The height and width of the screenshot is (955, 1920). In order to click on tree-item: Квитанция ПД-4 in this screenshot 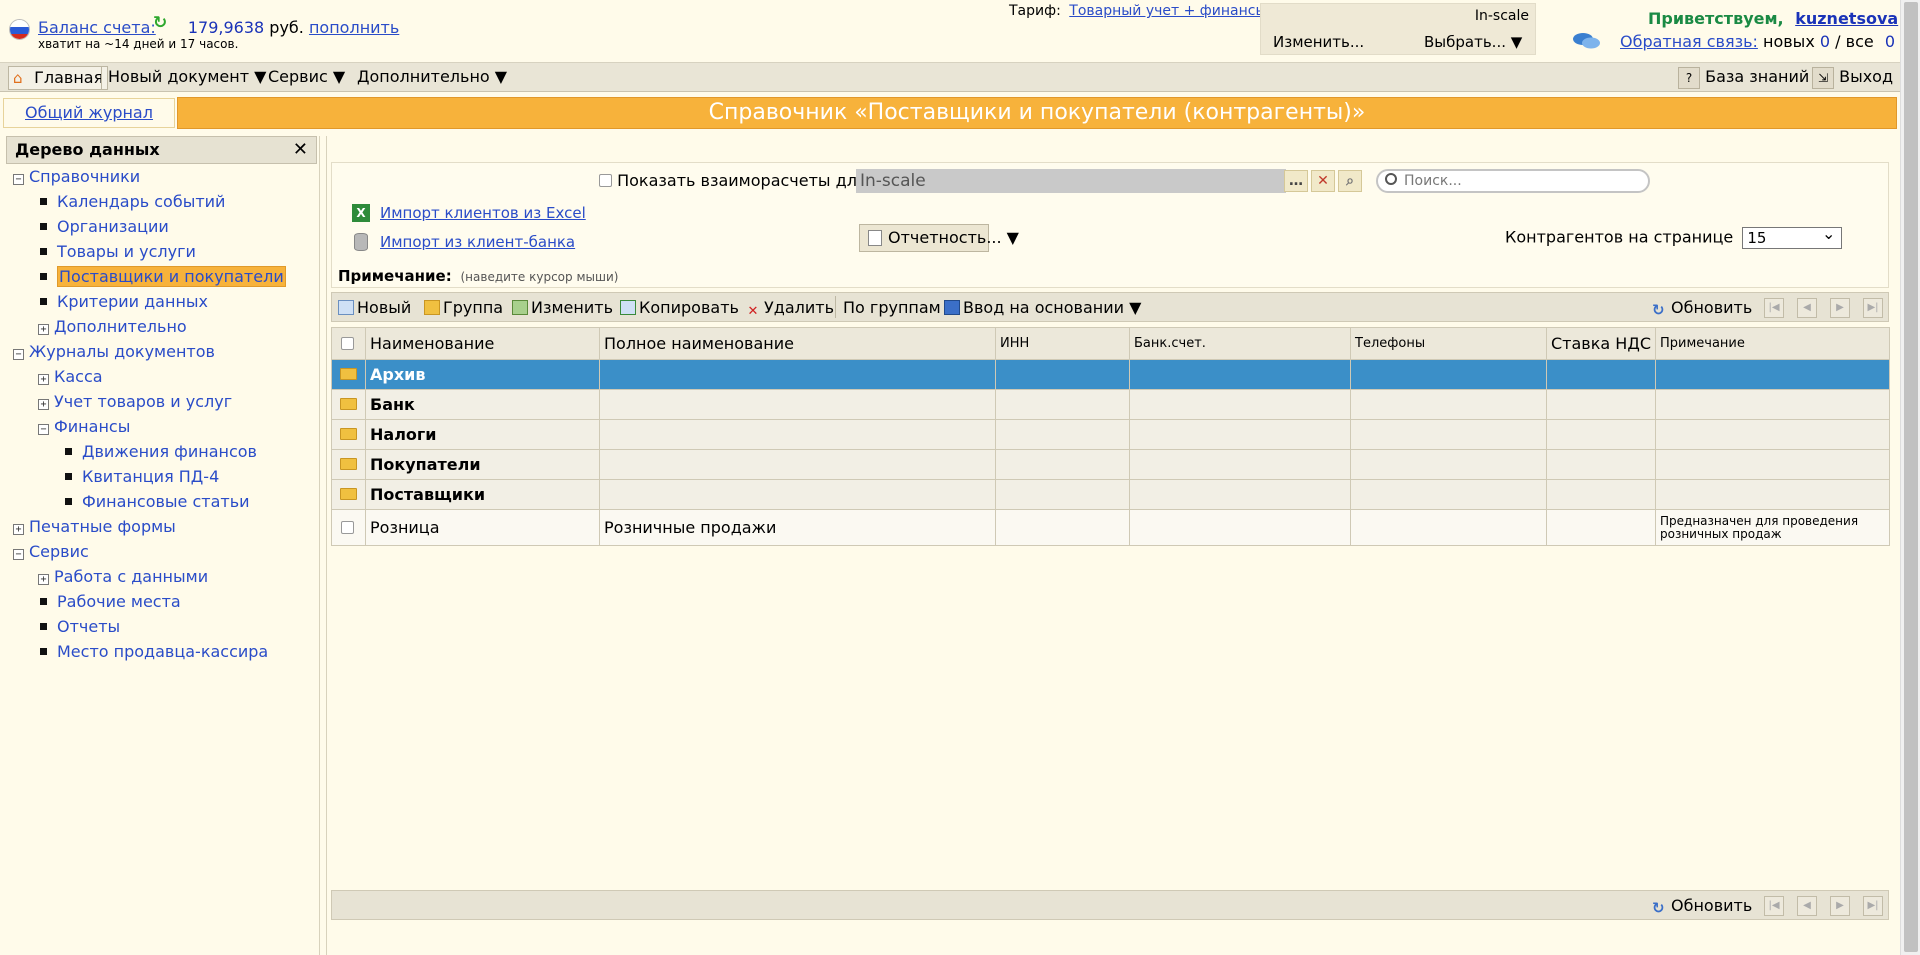, I will do `click(141, 477)`.